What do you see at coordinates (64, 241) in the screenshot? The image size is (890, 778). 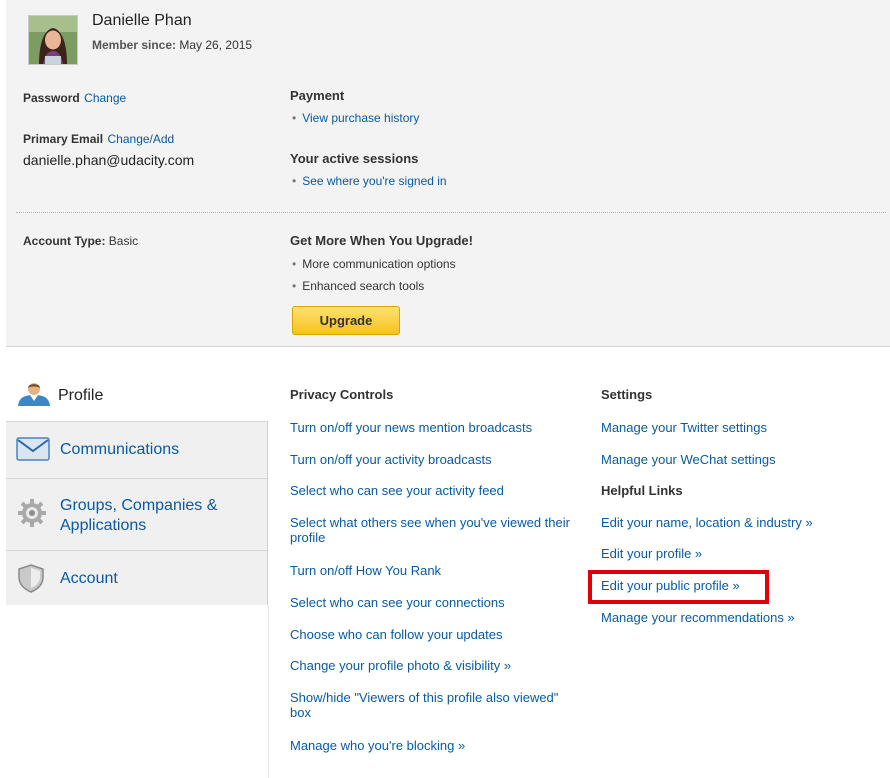 I see `account-type-label: Account Type:` at bounding box center [64, 241].